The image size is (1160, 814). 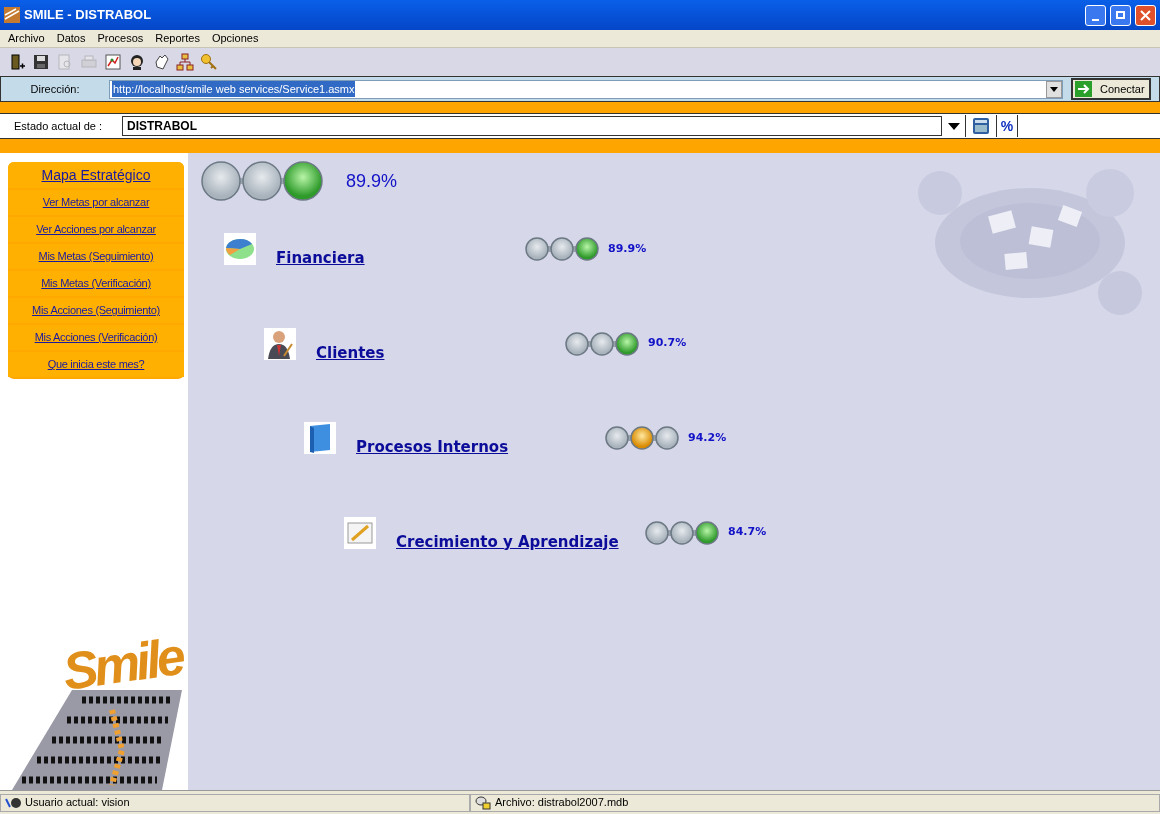 I want to click on company-field: DISTRABOL, so click(x=532, y=126).